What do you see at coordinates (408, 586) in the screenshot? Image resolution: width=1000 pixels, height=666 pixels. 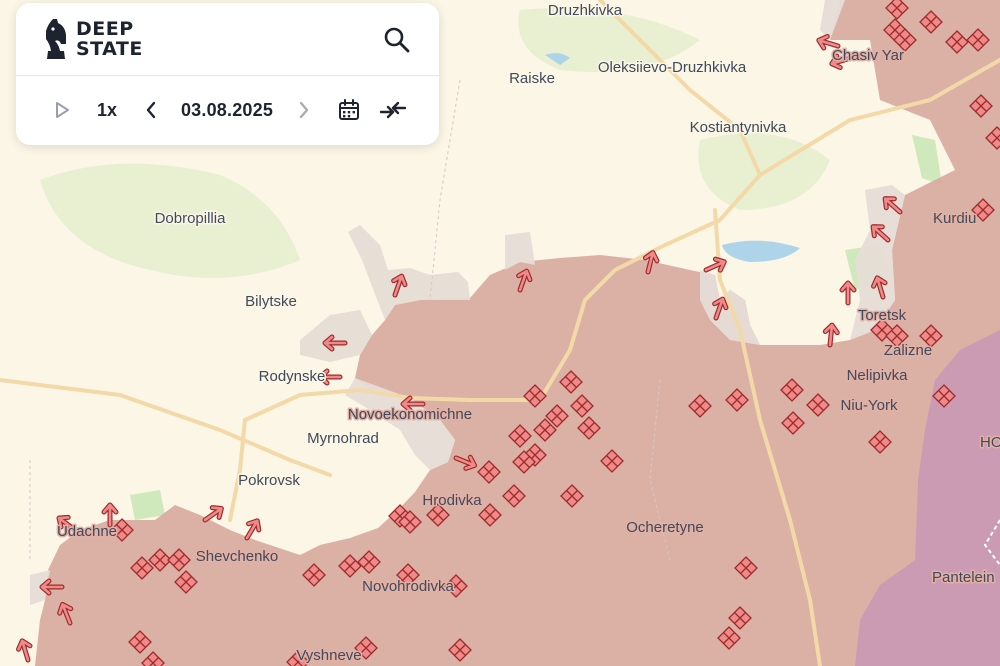 I see `place-label: Novohrodivka` at bounding box center [408, 586].